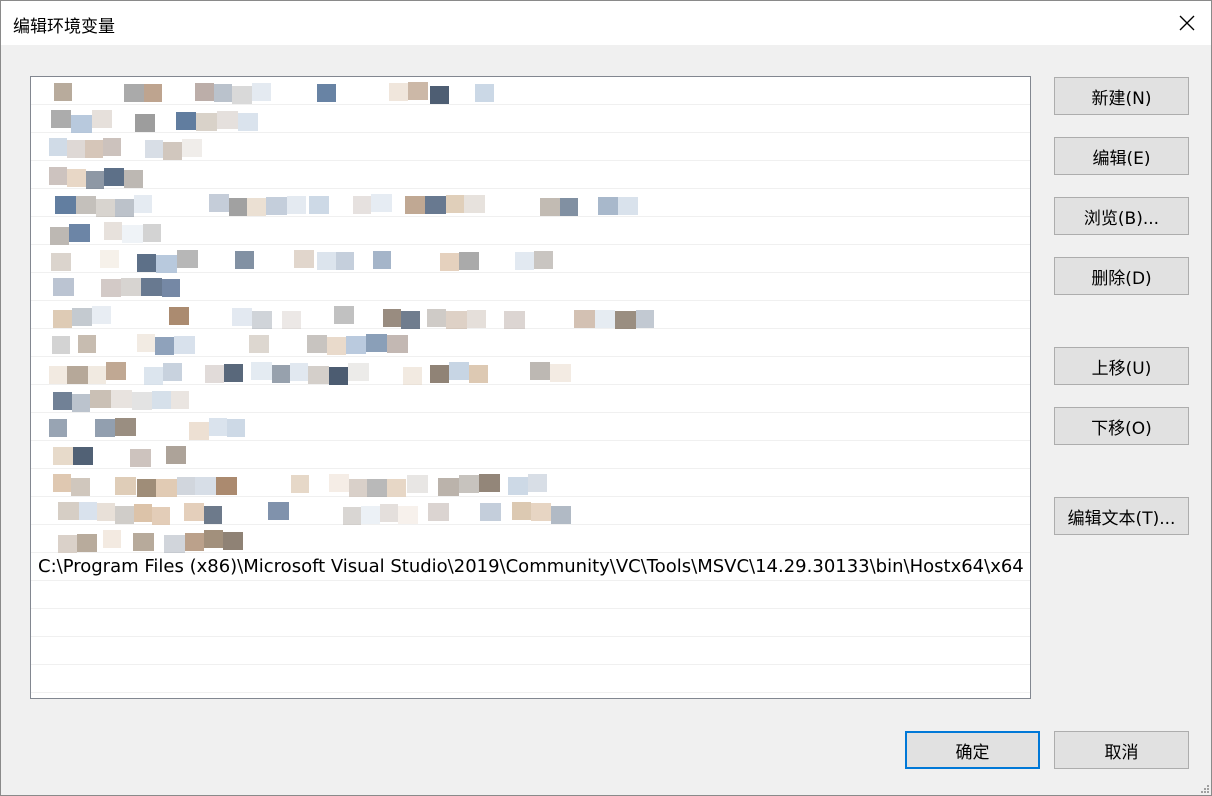 The image size is (1212, 796). Describe the element at coordinates (530, 679) in the screenshot. I see `list-row-divider` at that location.